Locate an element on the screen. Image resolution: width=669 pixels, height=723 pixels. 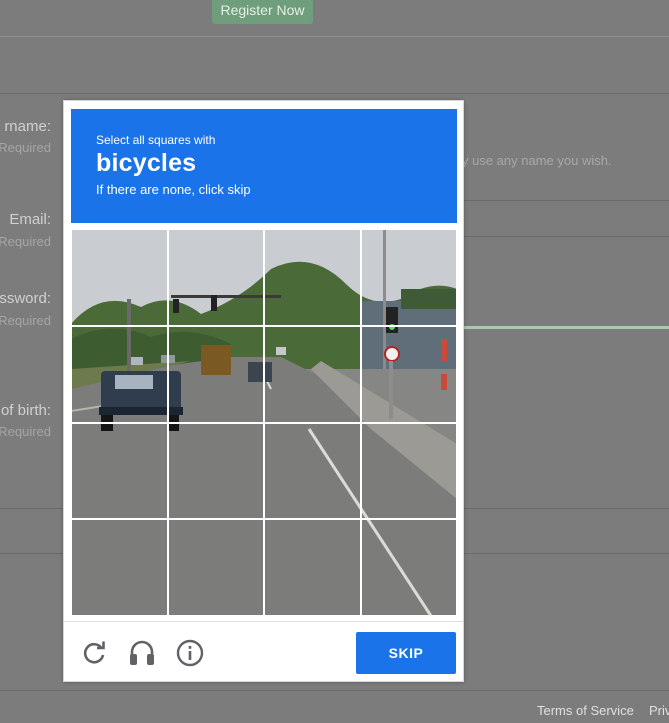
form-divider-top is located at coordinates (334, 93).